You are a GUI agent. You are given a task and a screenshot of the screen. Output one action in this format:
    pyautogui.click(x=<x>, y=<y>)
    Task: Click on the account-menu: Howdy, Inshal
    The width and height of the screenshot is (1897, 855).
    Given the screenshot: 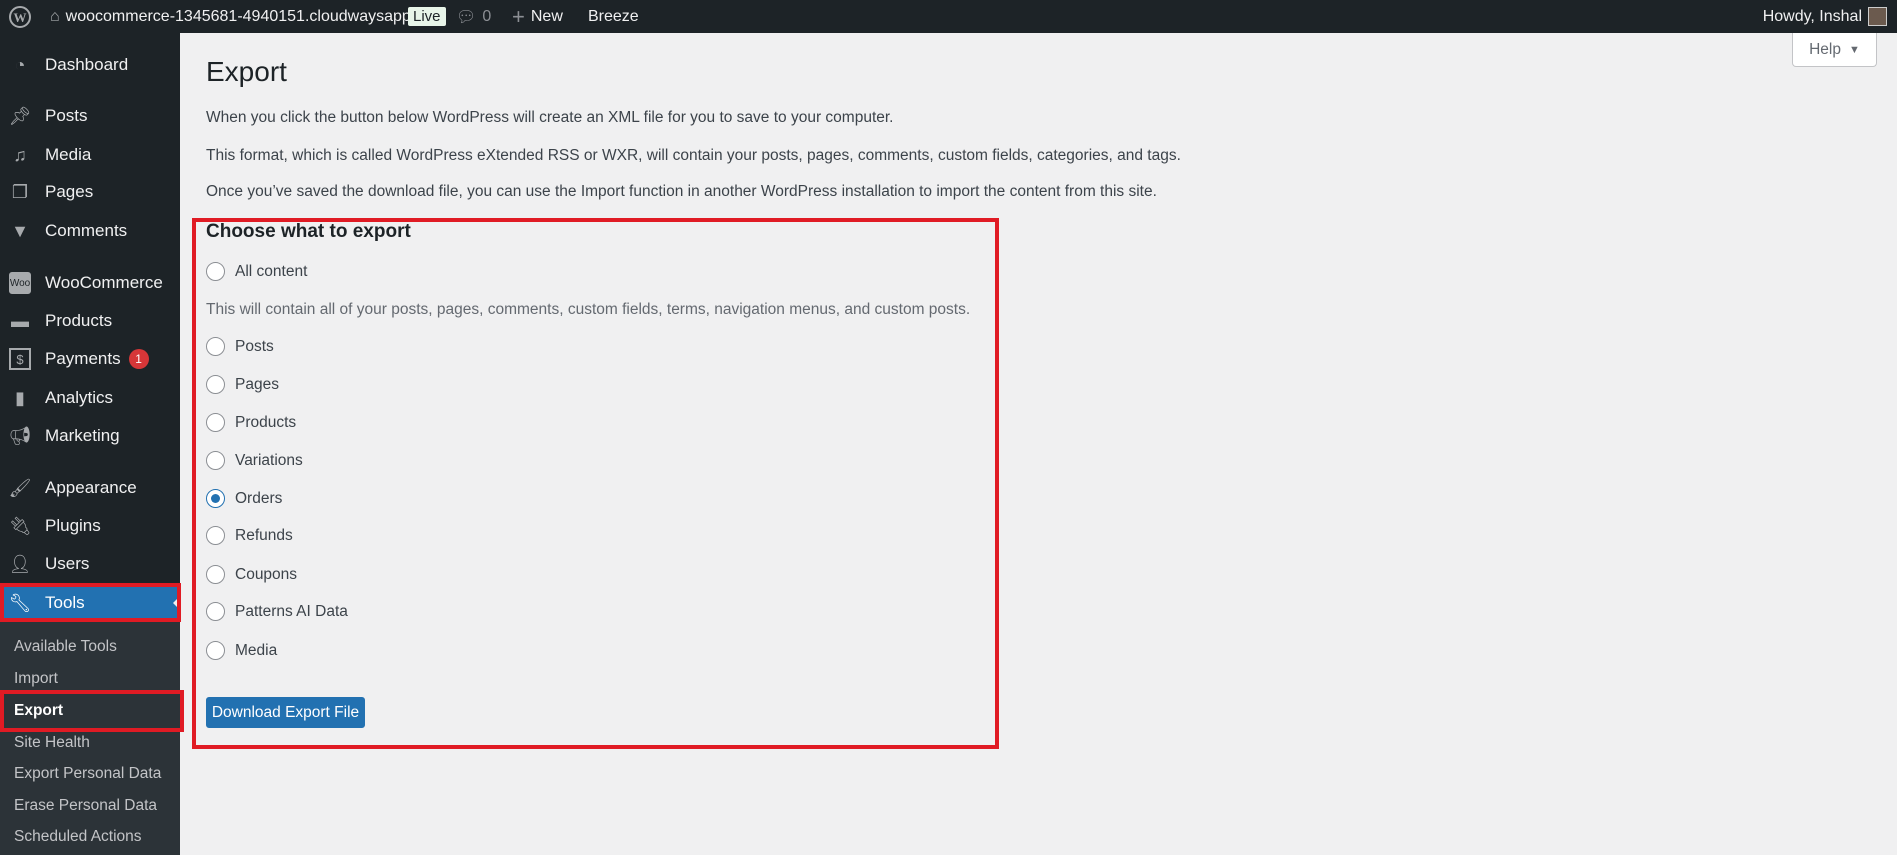 What is the action you would take?
    pyautogui.click(x=1825, y=16)
    